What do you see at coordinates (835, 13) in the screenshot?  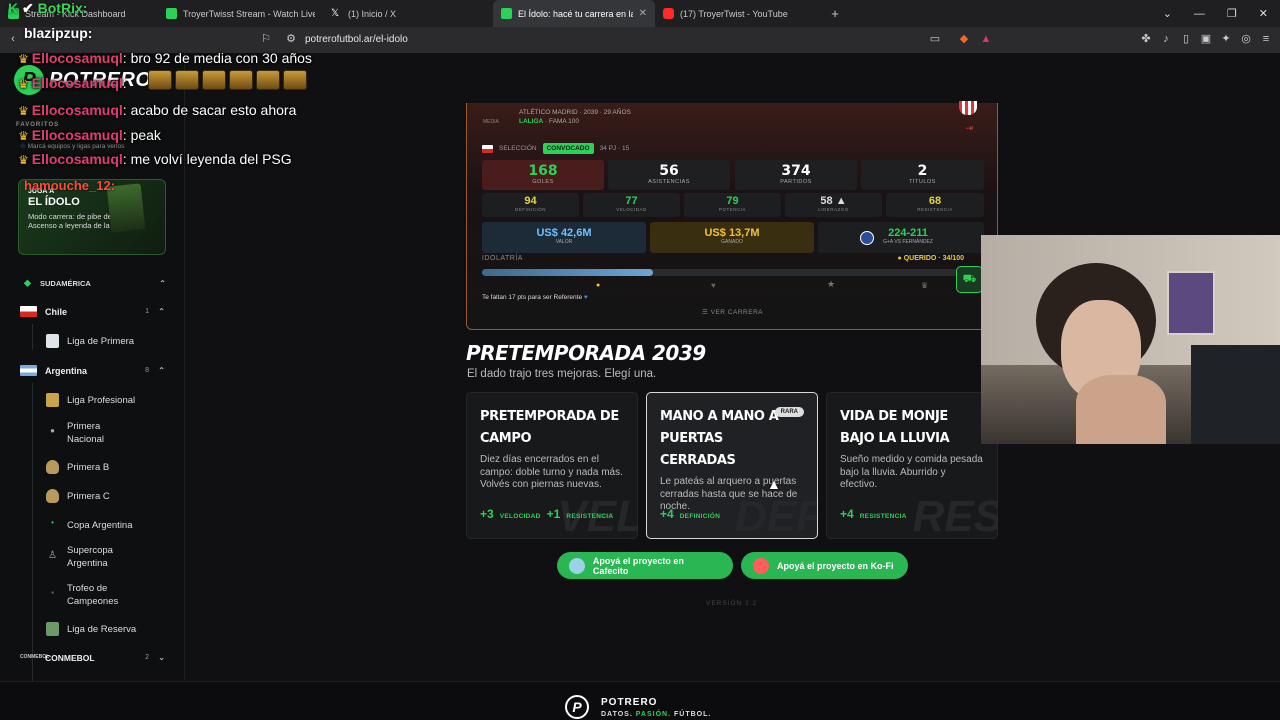 I see `new-tab-button: +` at bounding box center [835, 13].